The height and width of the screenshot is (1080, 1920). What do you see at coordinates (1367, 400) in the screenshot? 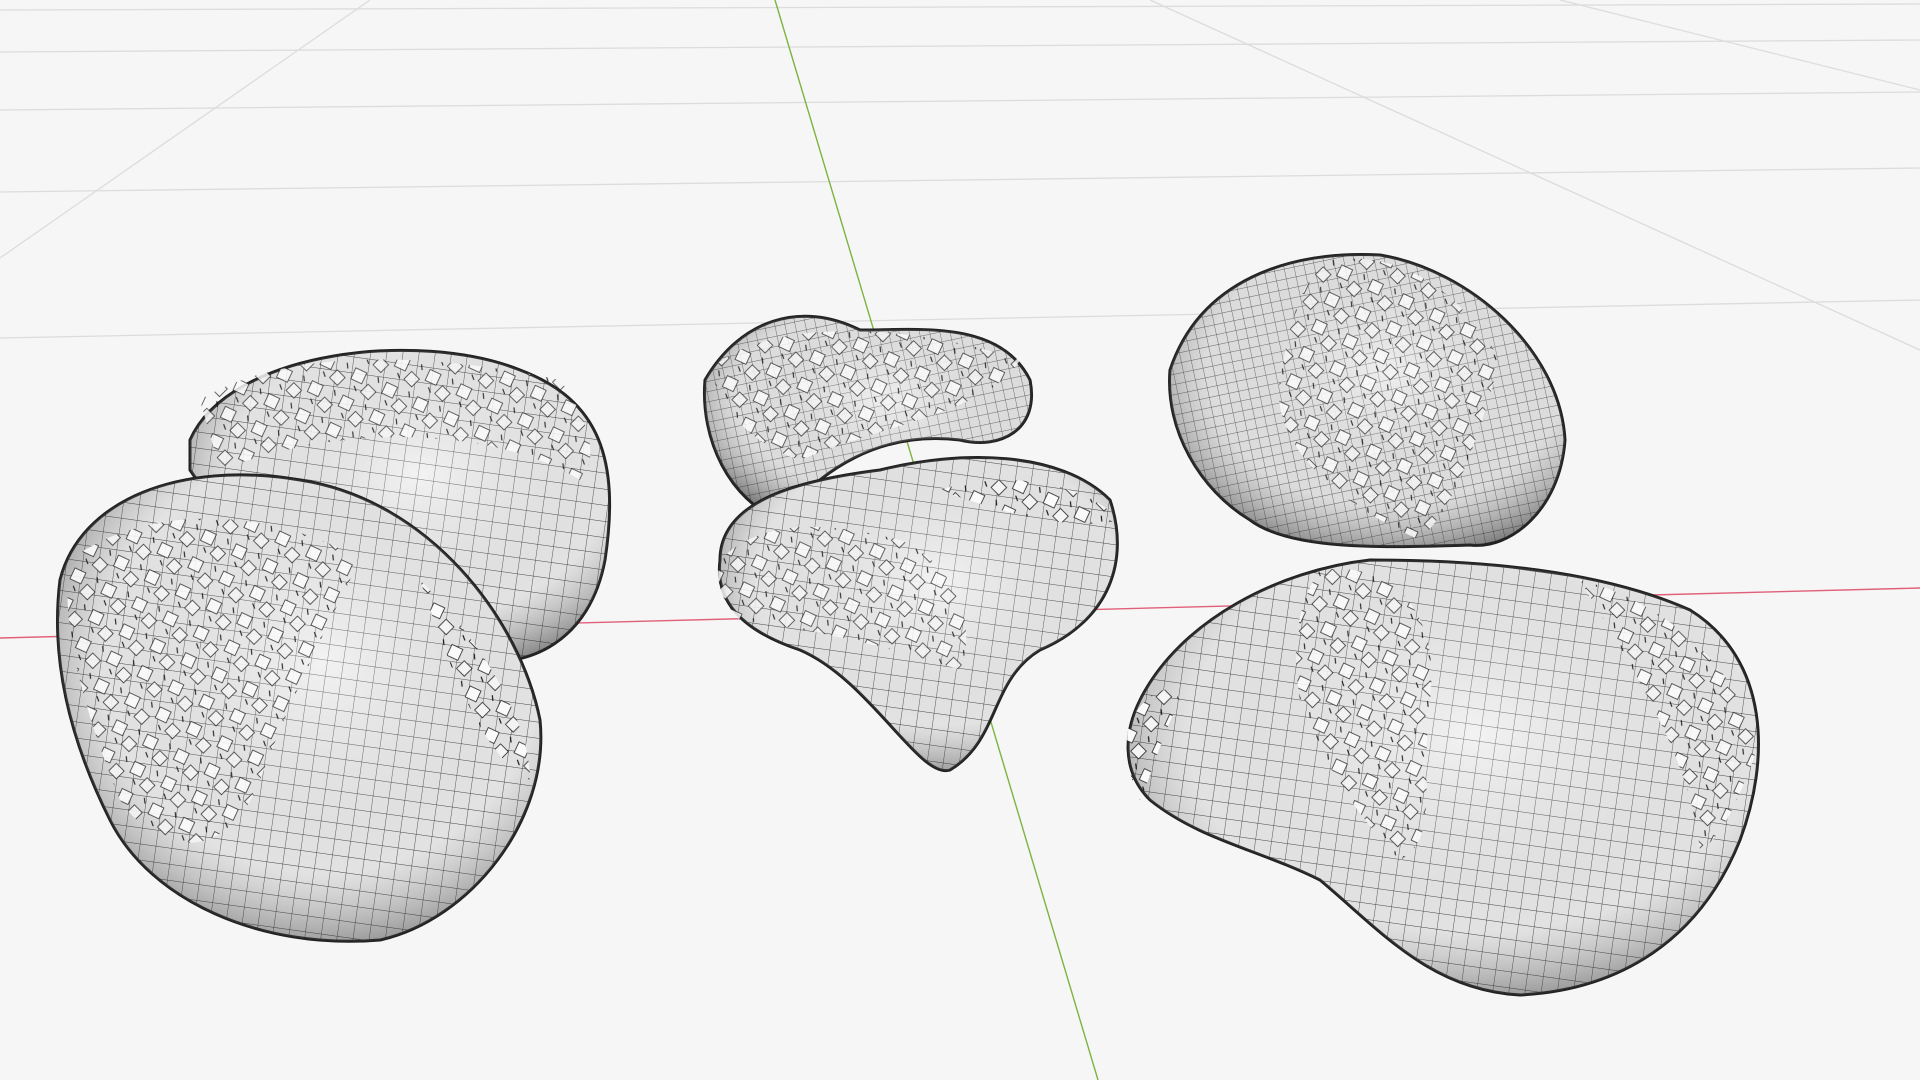
I see `rock-right-top` at bounding box center [1367, 400].